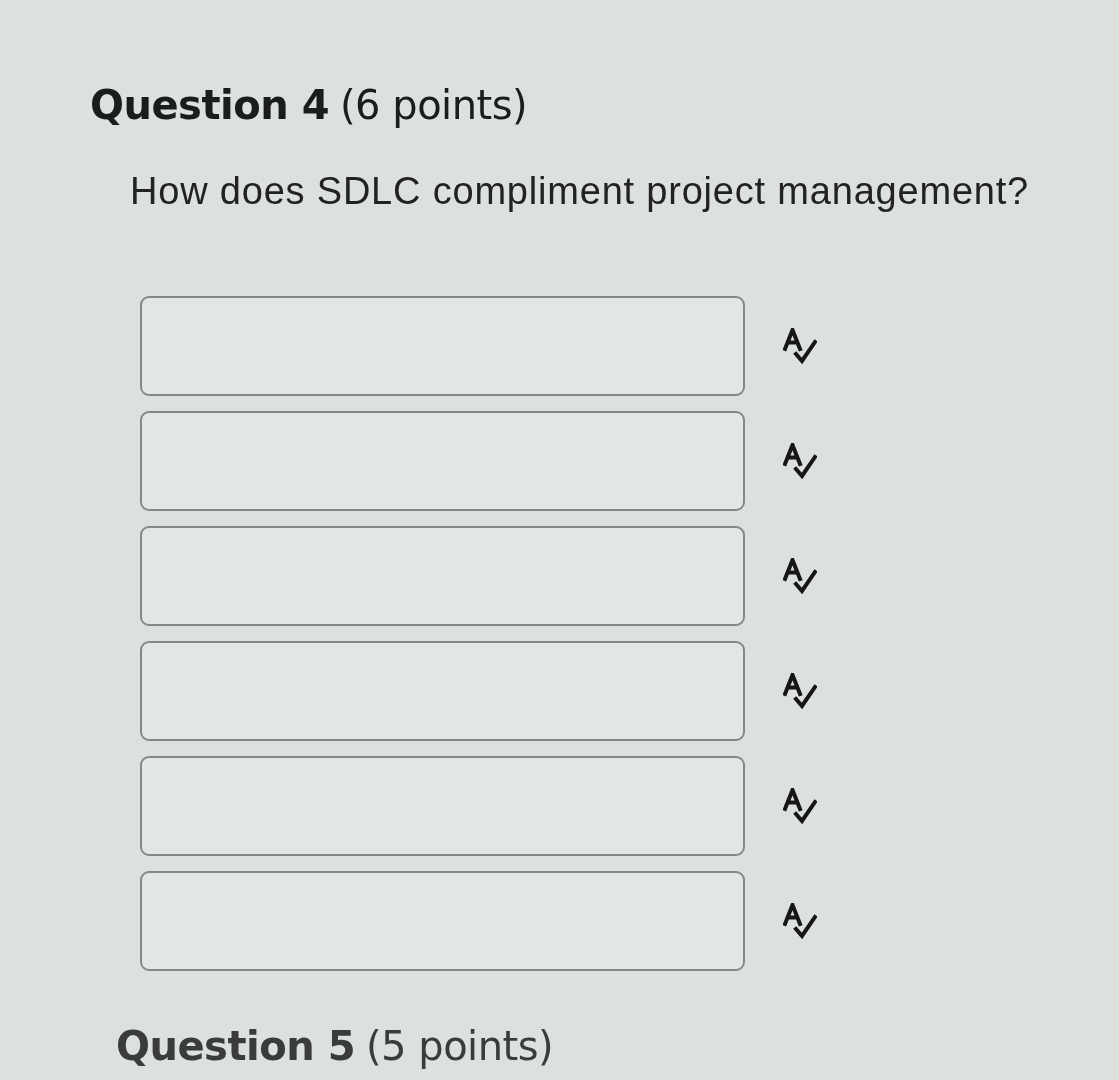 Image resolution: width=1119 pixels, height=1080 pixels. Describe the element at coordinates (209, 105) in the screenshot. I see `question-title: Question 4` at that location.